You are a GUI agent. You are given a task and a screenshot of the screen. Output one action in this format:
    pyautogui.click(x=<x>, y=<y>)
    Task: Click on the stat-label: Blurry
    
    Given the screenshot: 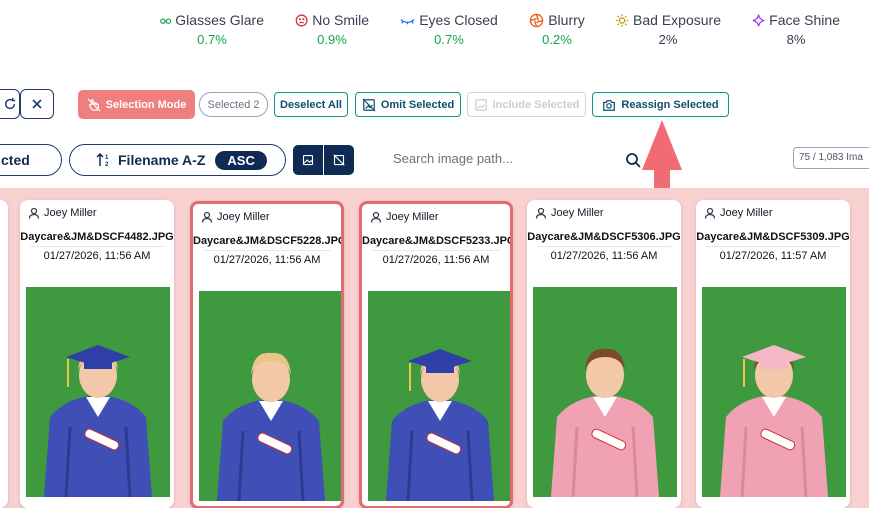 What is the action you would take?
    pyautogui.click(x=566, y=20)
    